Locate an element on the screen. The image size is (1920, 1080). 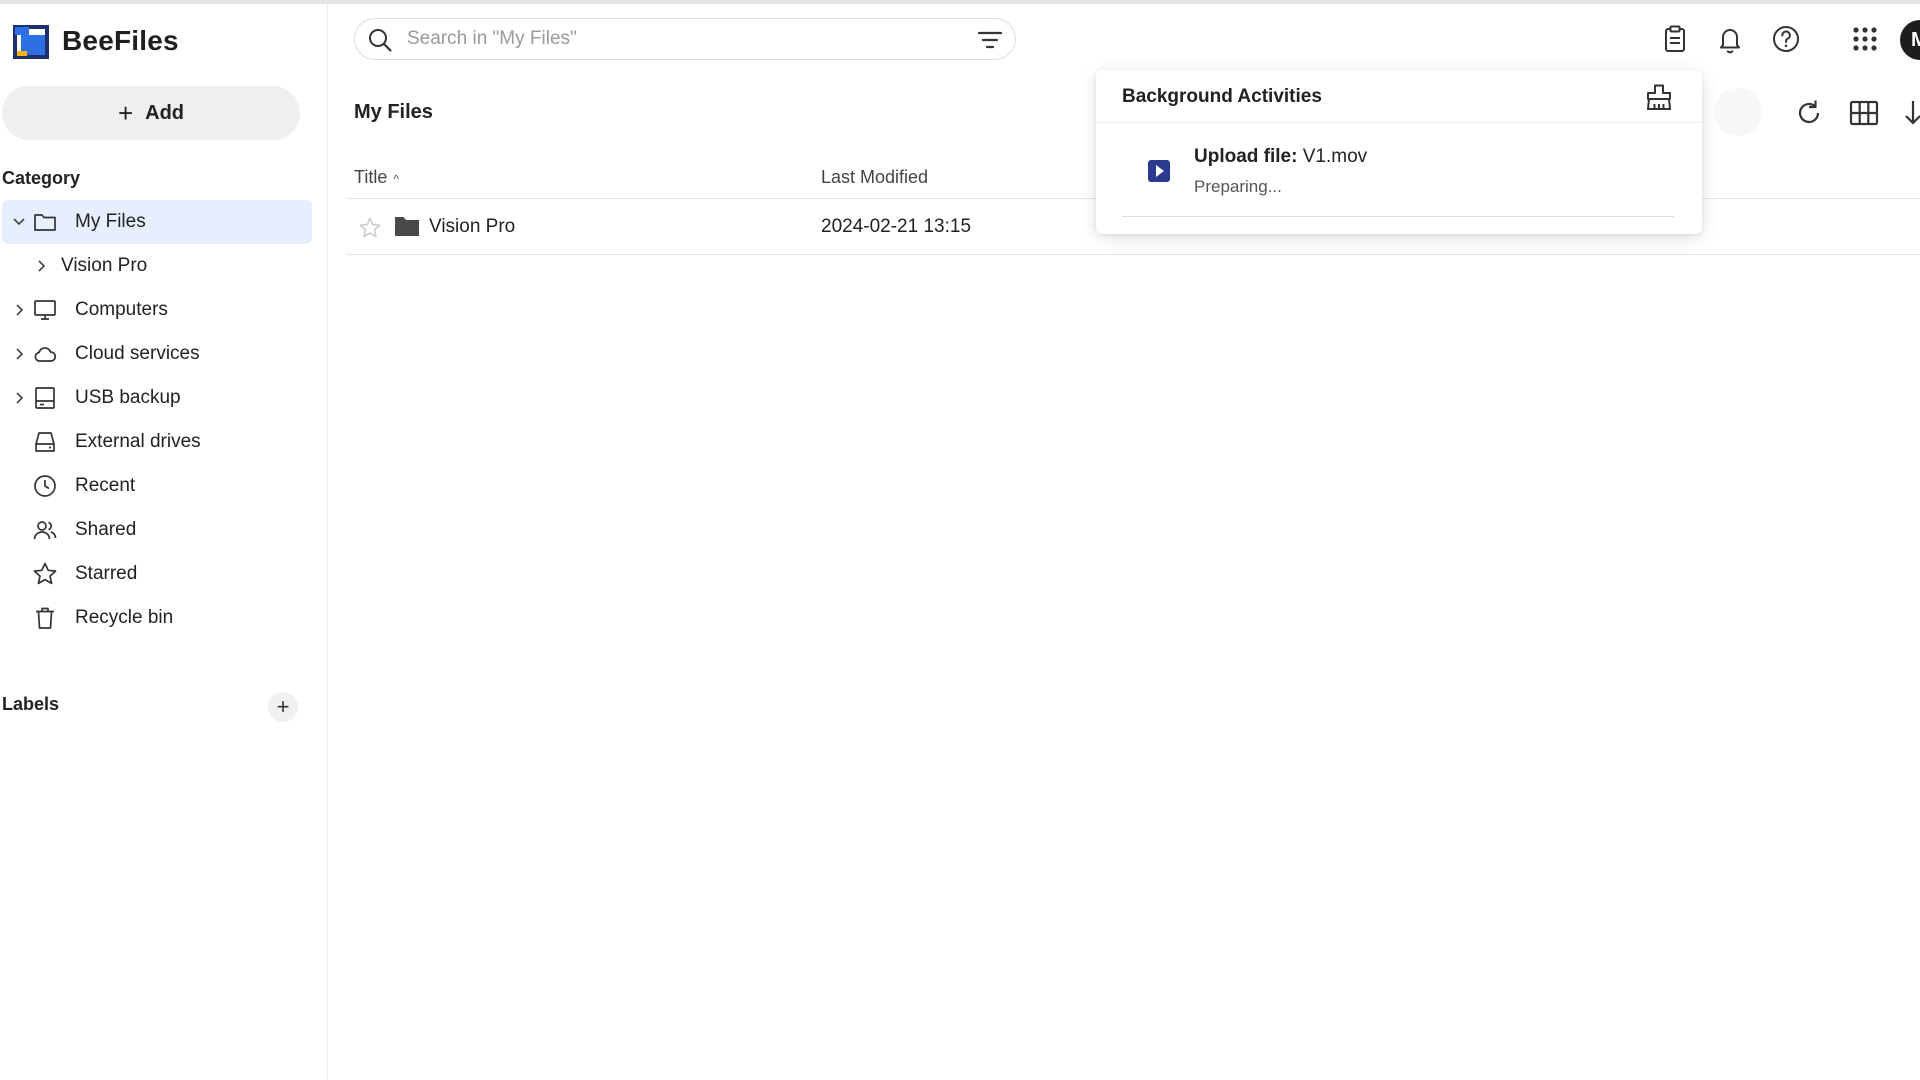
grid-view-icon is located at coordinates (1864, 113).